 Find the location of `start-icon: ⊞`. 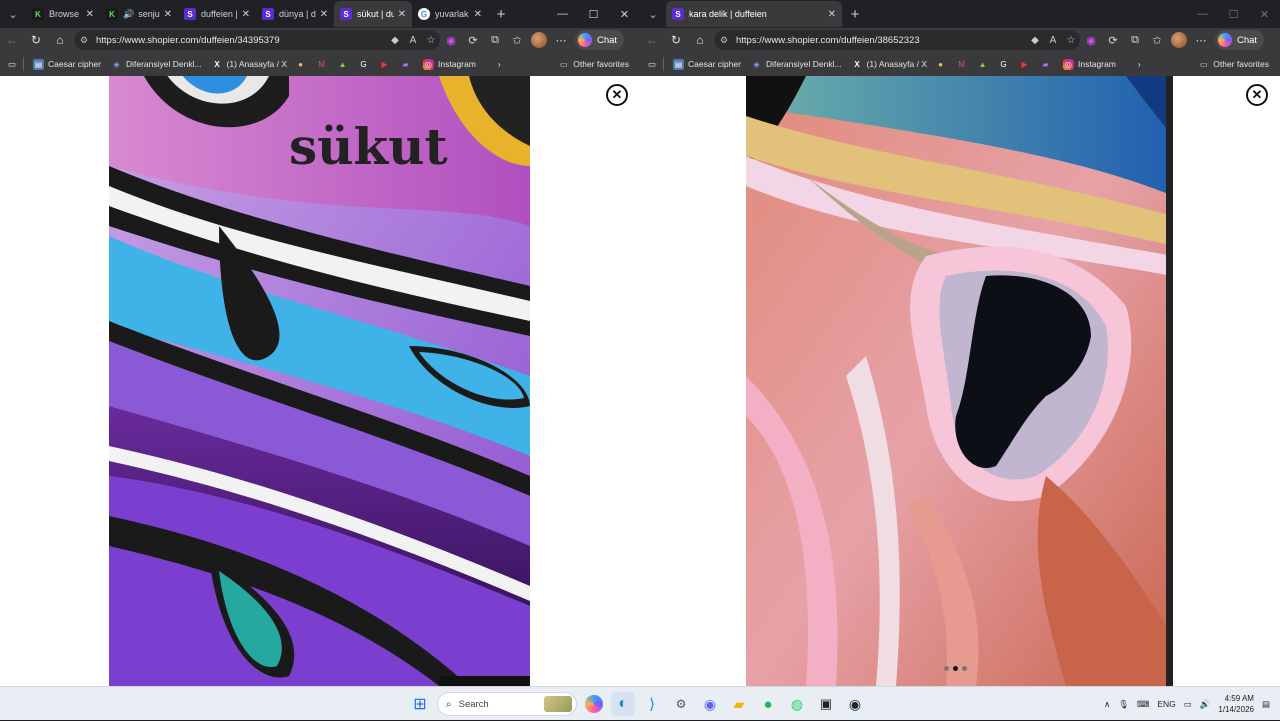

start-icon: ⊞ is located at coordinates (420, 704).